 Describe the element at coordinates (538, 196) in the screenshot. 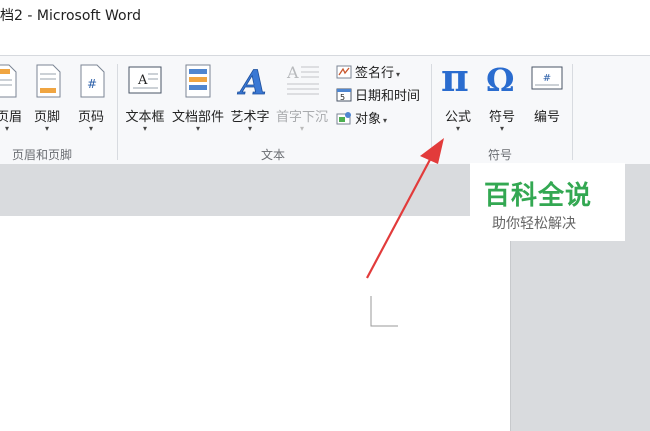

I see `watermark-title: 百科全说` at that location.